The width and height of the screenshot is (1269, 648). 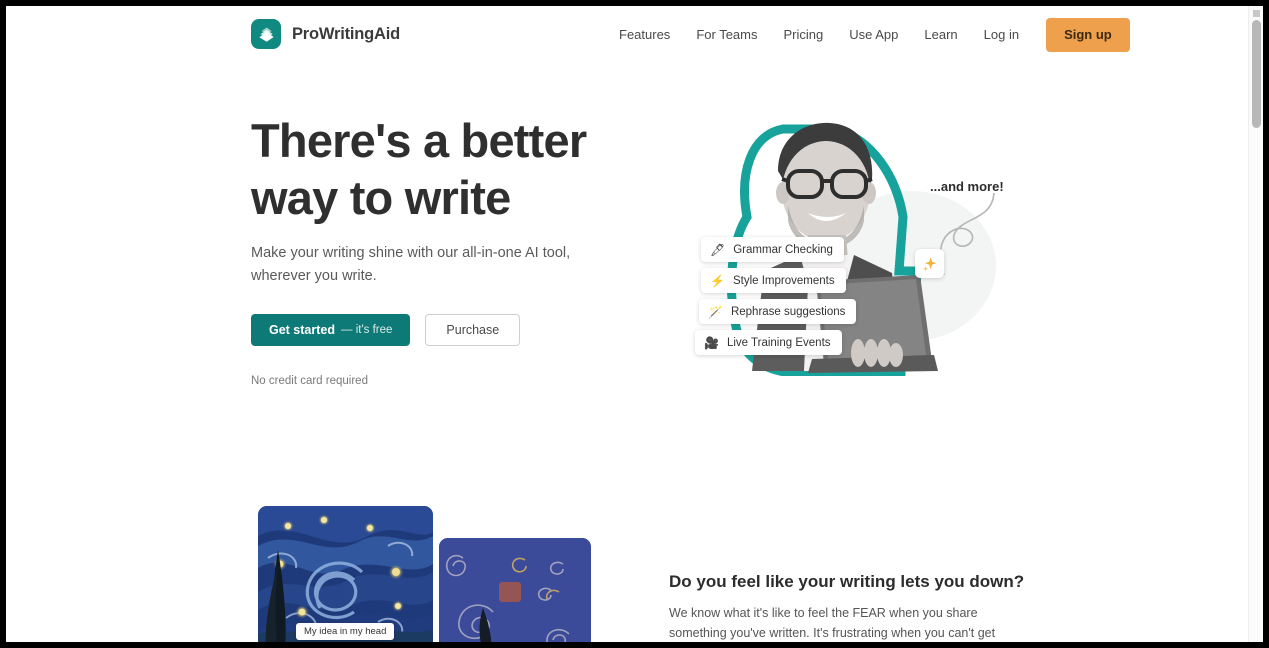 I want to click on sign-up-button: Sign up, so click(x=1088, y=35).